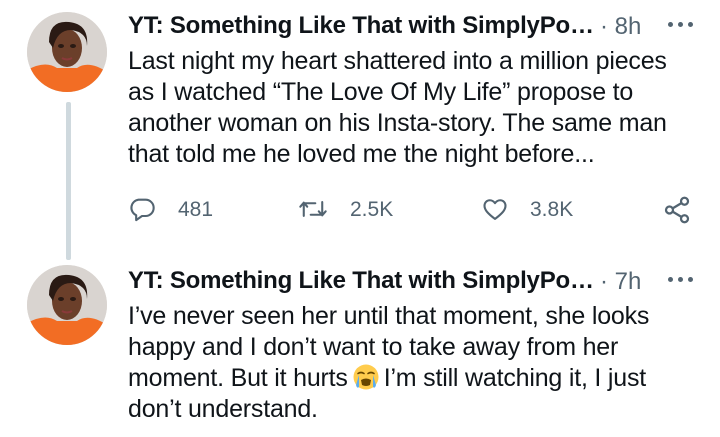  I want to click on tweet-timestamp: · 7h, so click(620, 282).